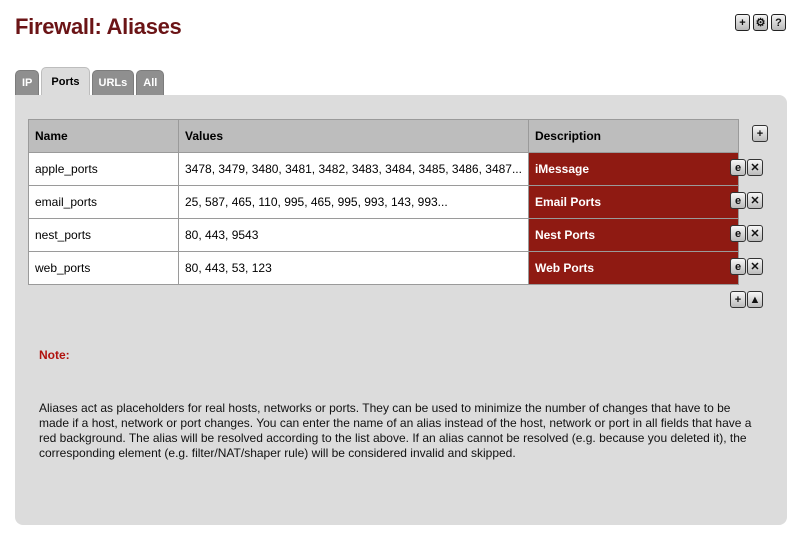 The image size is (800, 533). What do you see at coordinates (27, 82) in the screenshot?
I see `tab-ip: IP` at bounding box center [27, 82].